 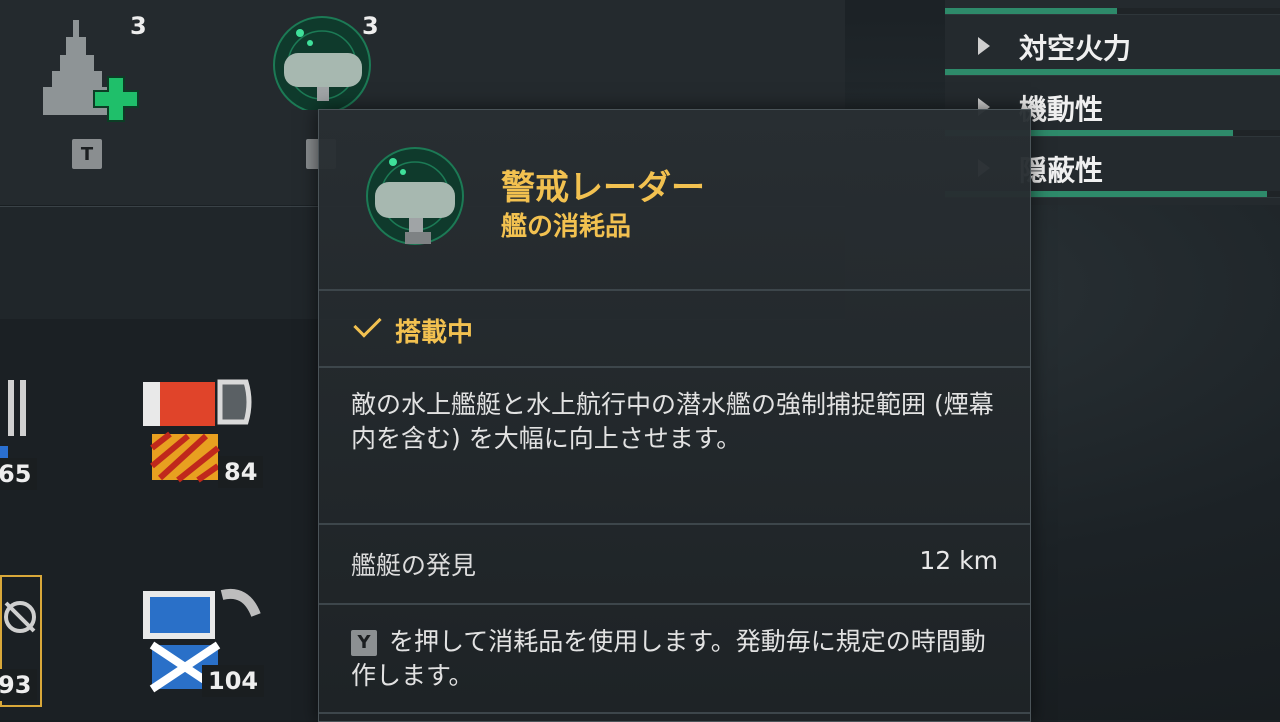 What do you see at coordinates (20, 438) in the screenshot?
I see `flag-slot-1: 65` at bounding box center [20, 438].